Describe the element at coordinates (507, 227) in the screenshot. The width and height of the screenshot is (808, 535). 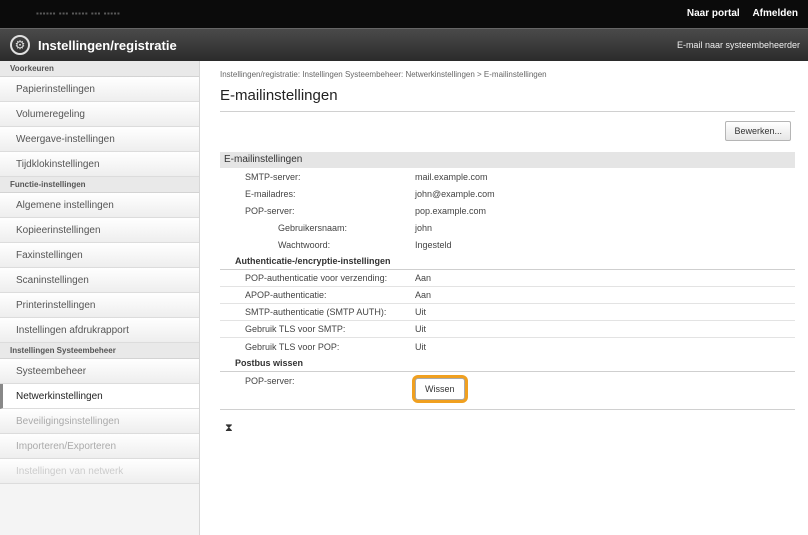
I see `settings-row: Gebruikersnaam: john` at that location.